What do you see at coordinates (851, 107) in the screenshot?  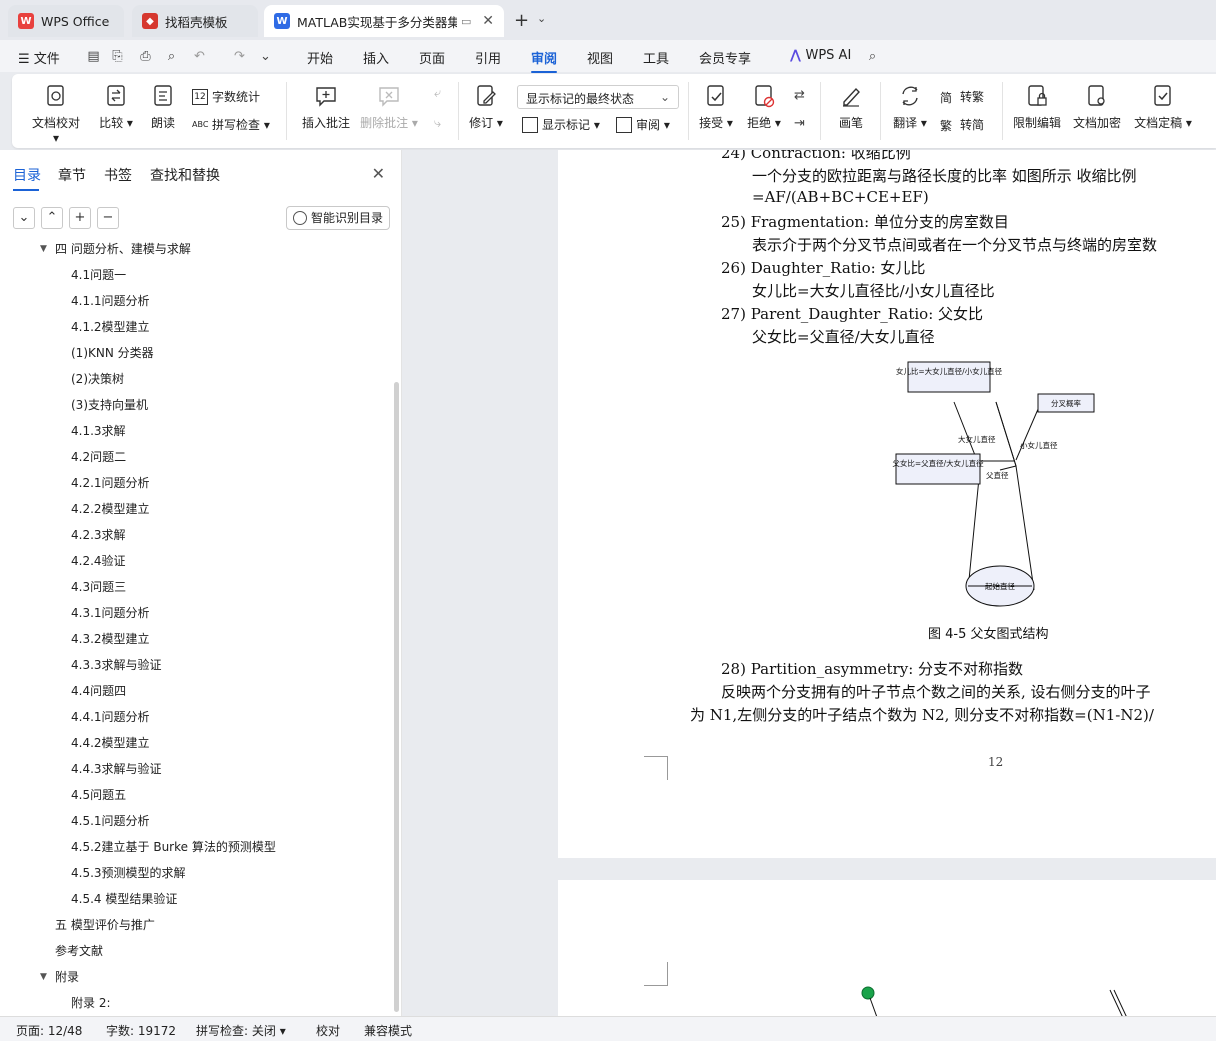 I see `pen-button: 画笔` at bounding box center [851, 107].